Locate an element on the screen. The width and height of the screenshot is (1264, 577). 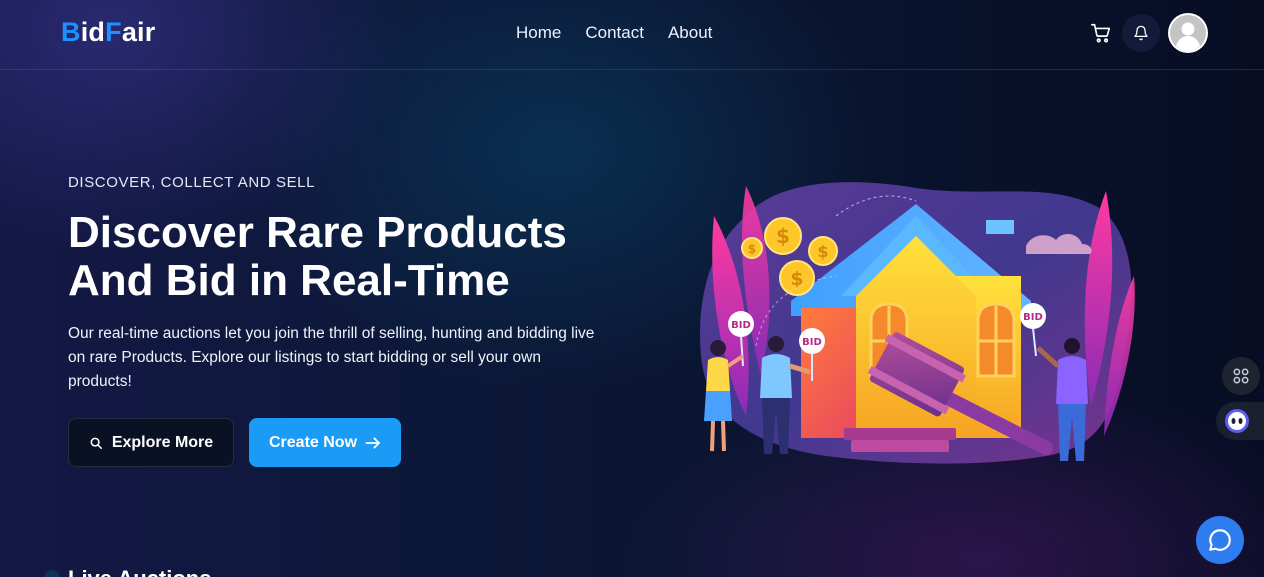
bell-icon is located at coordinates (1141, 33).